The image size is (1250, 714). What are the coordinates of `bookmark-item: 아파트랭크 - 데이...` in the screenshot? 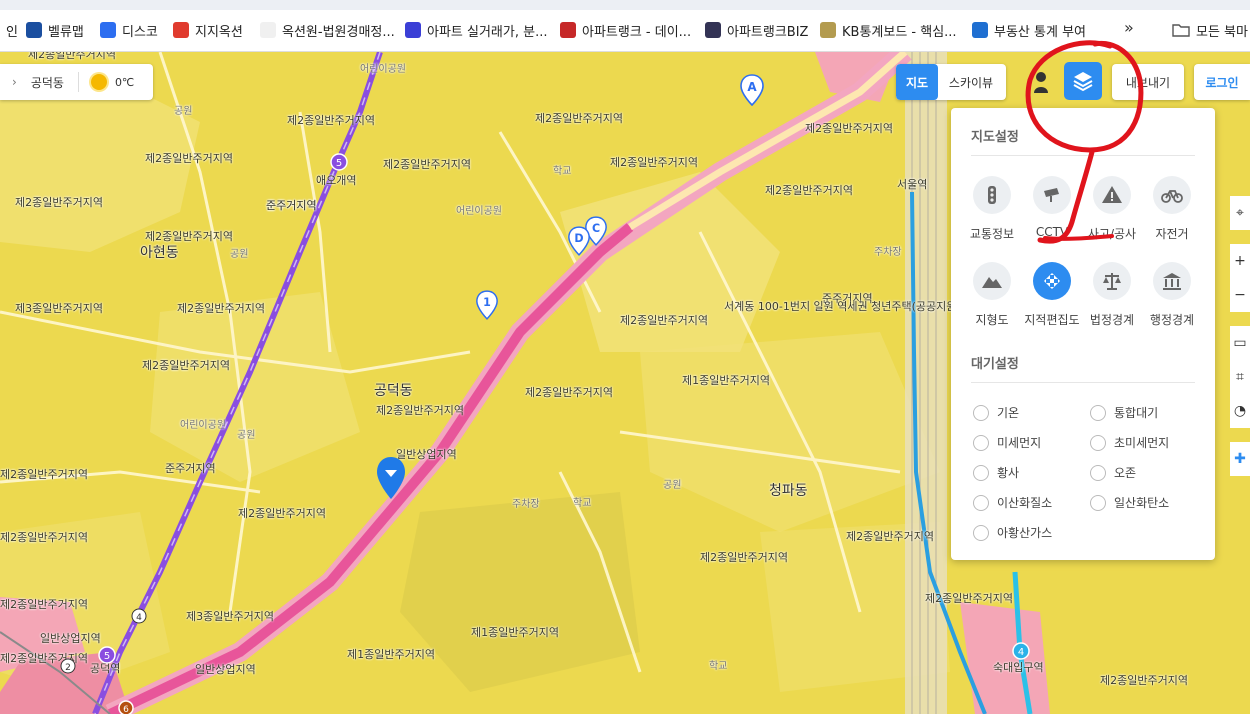 It's located at (625, 30).